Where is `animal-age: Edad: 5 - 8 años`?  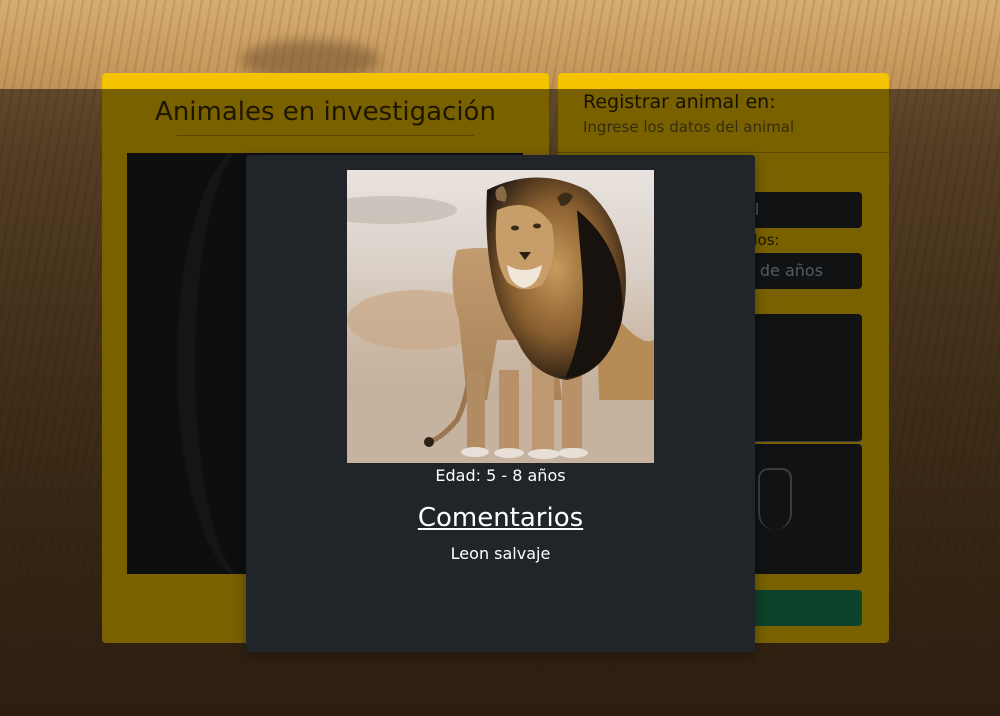 animal-age: Edad: 5 - 8 años is located at coordinates (500, 475).